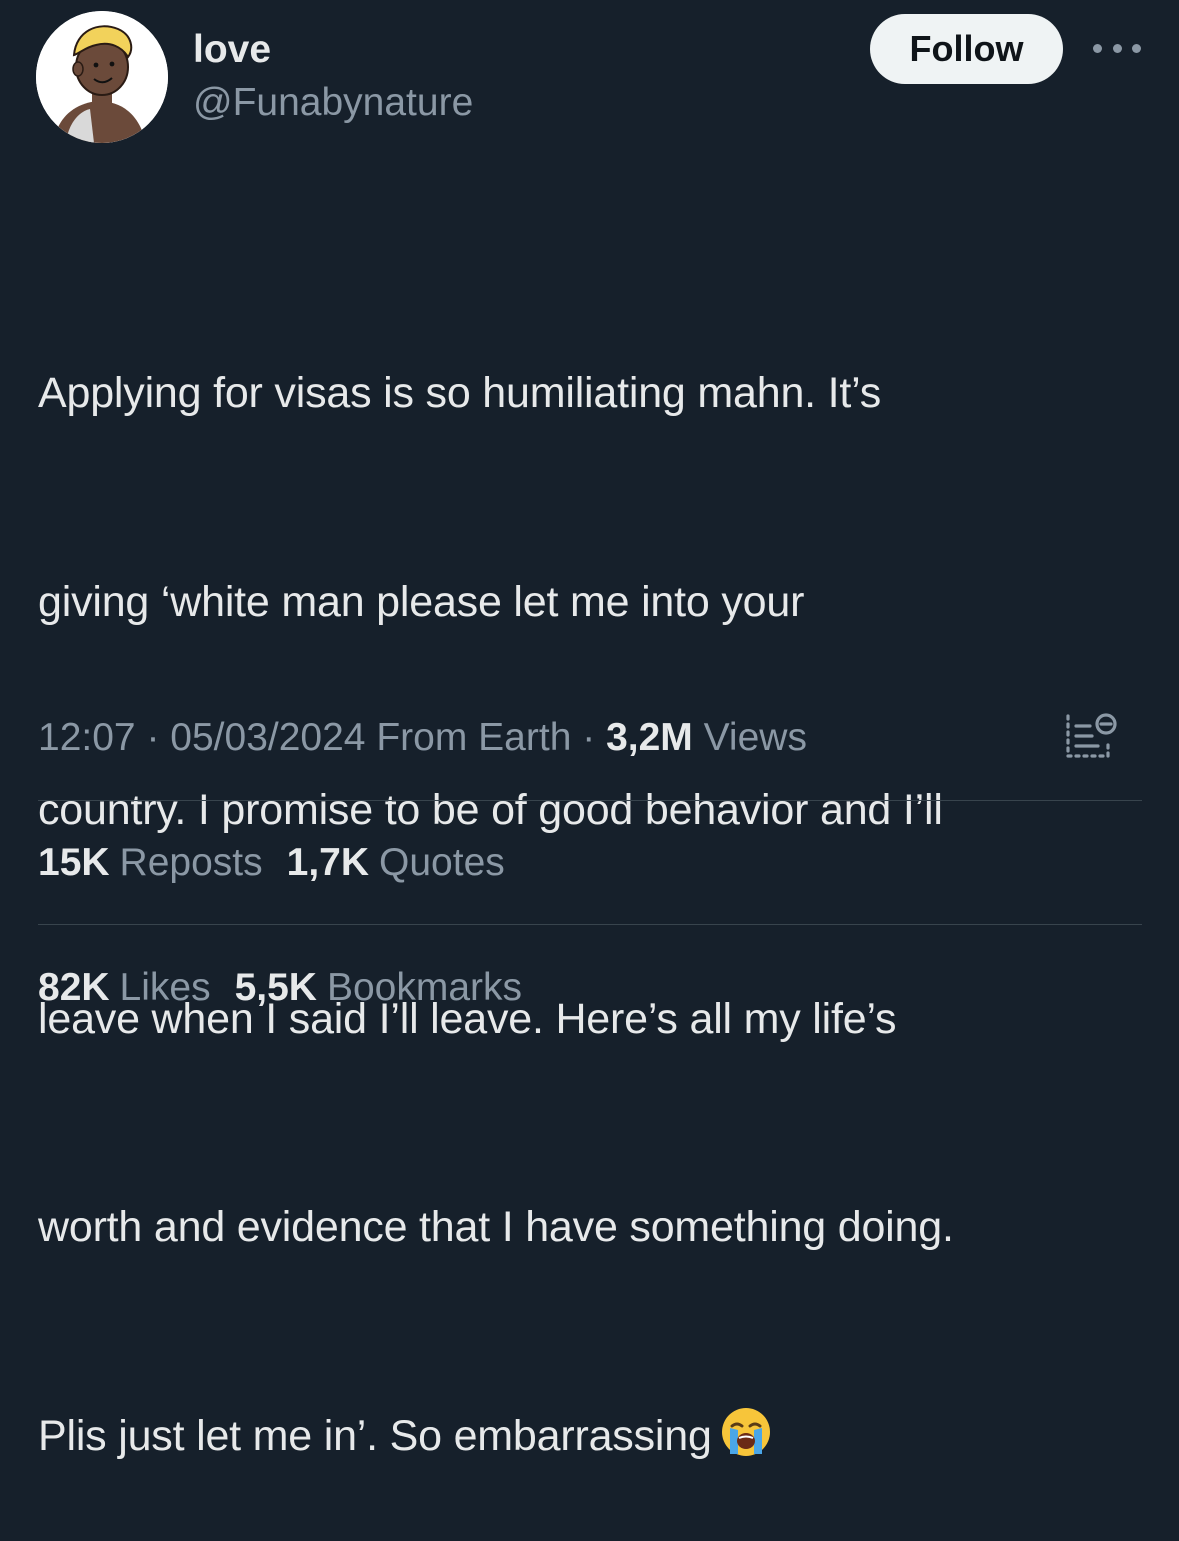 This screenshot has width=1179, height=1541. Describe the element at coordinates (424, 987) in the screenshot. I see `bookmarks-label: Bookmarks` at that location.